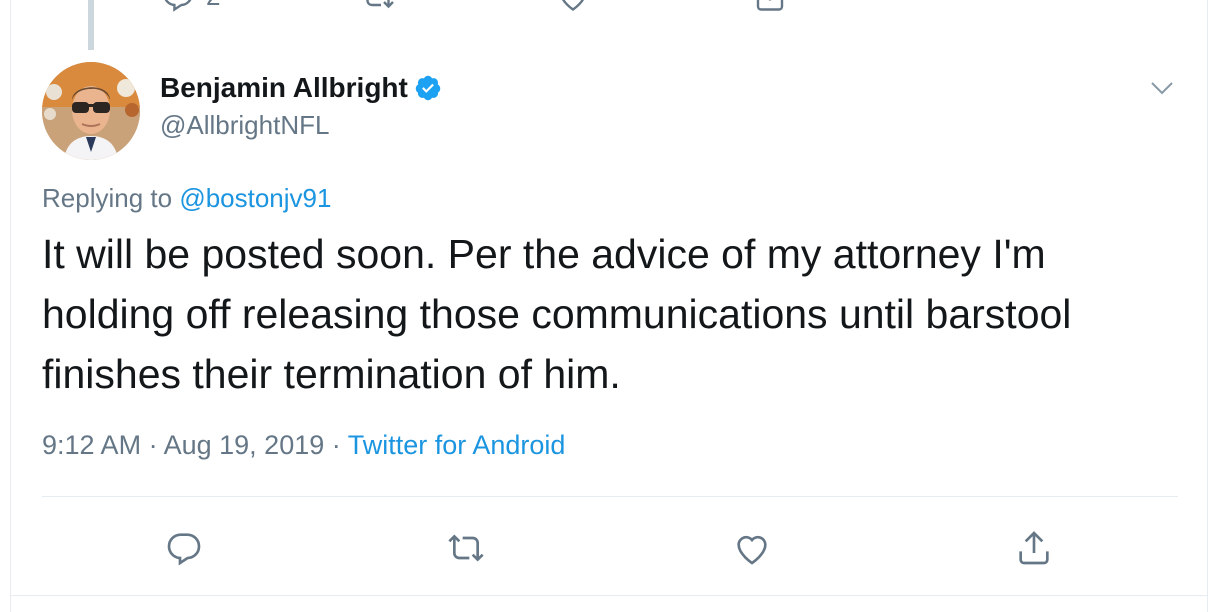  I want to click on reply-button, so click(184, 548).